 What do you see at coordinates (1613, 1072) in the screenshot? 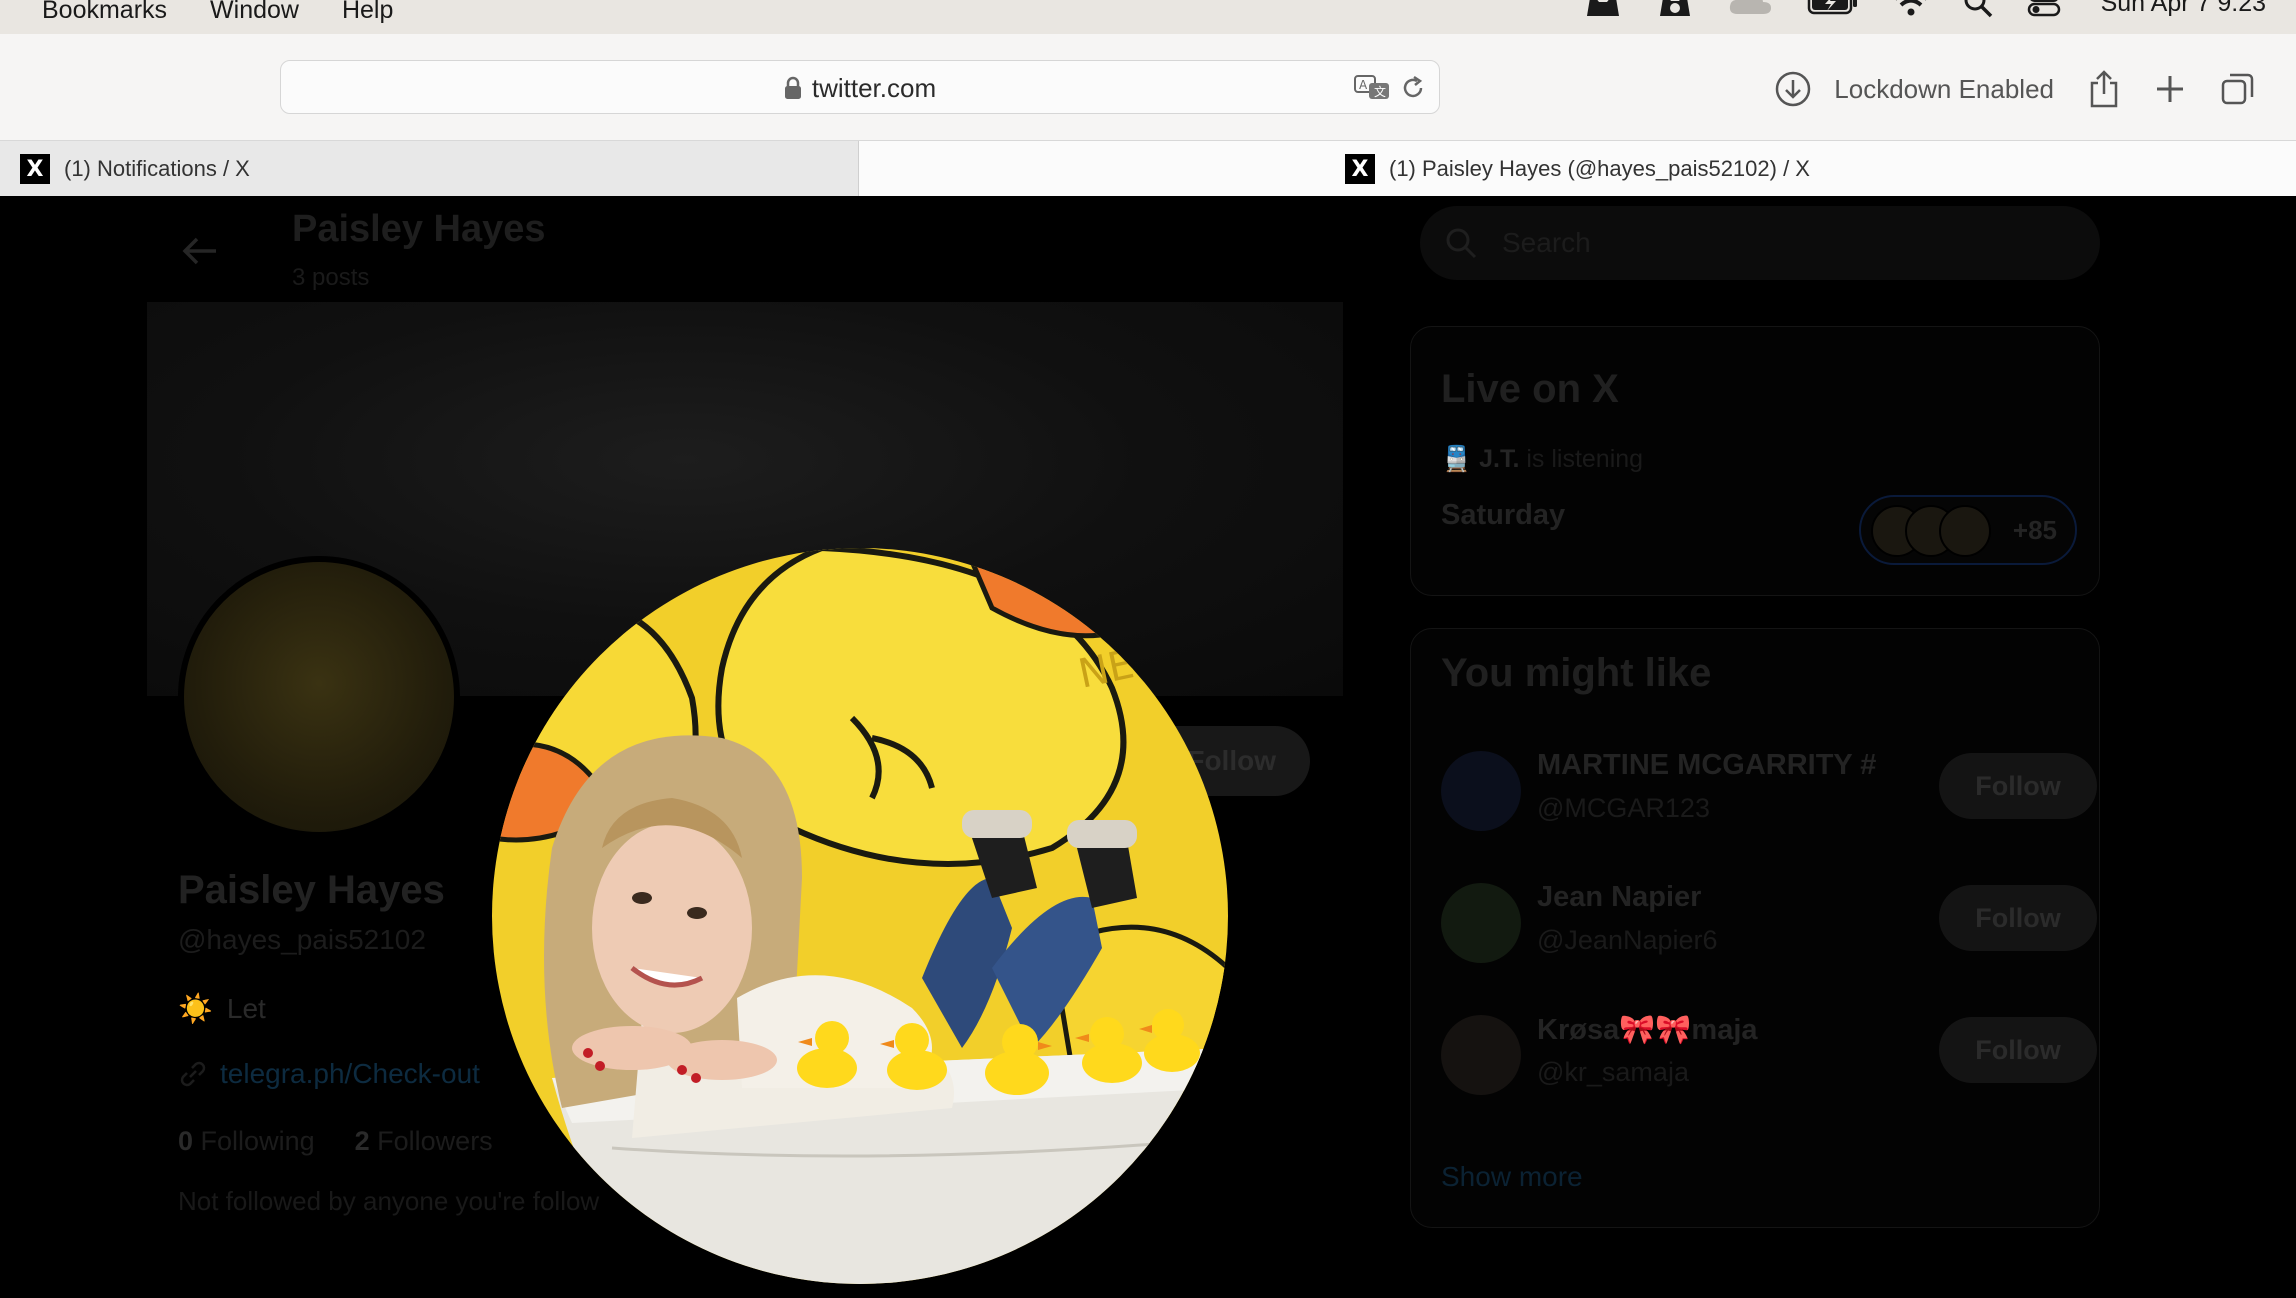
I see `suggestion-handle: @kr_samaja` at bounding box center [1613, 1072].